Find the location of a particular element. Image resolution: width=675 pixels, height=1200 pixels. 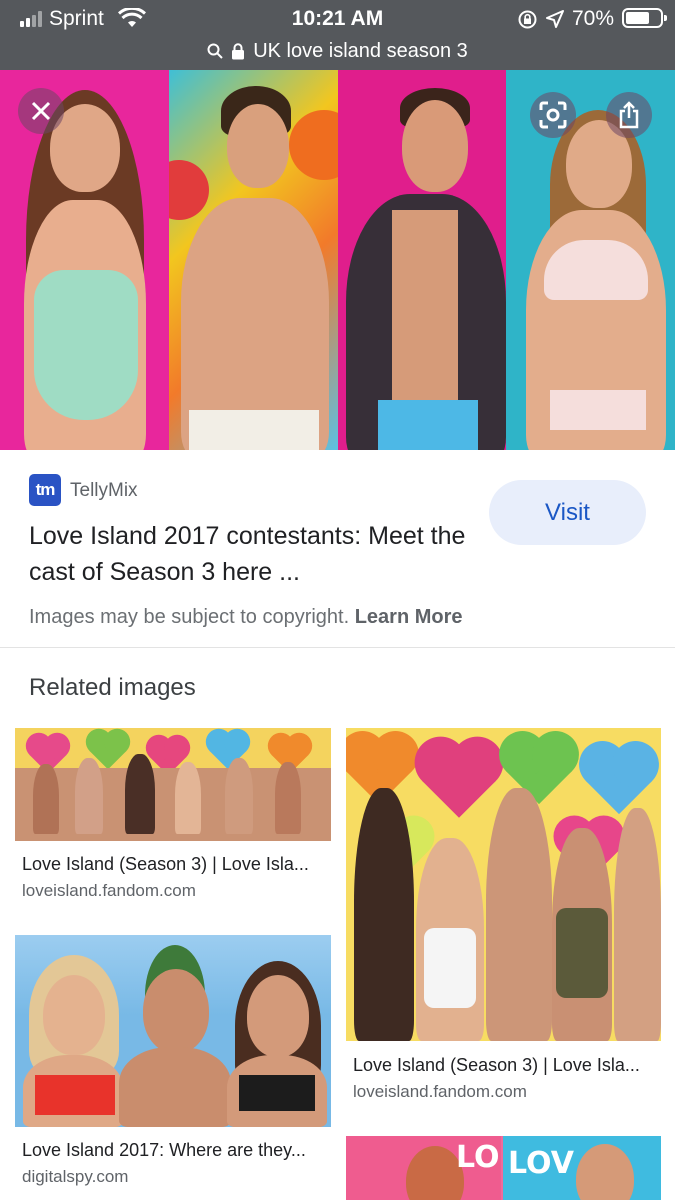

rotation-lock-icon is located at coordinates (527, 19).